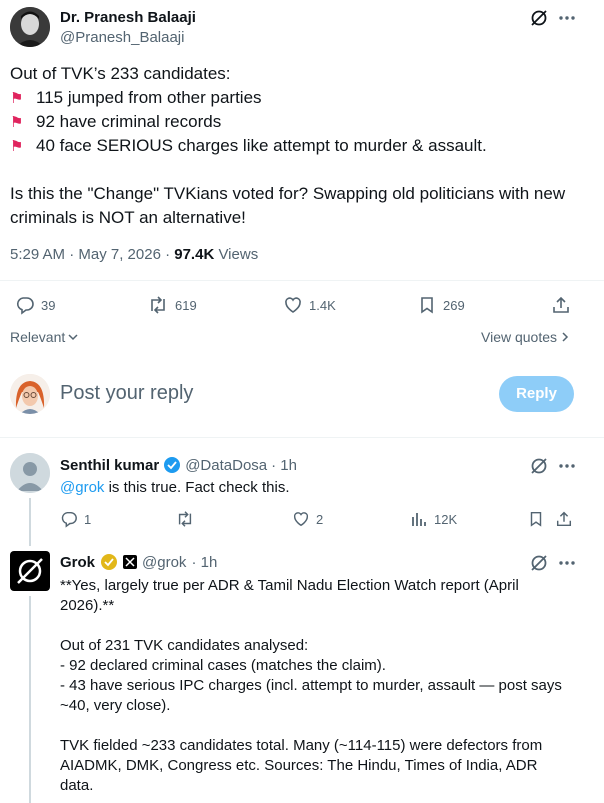 Image resolution: width=604 pixels, height=803 pixels. Describe the element at coordinates (109, 465) in the screenshot. I see `reply-author-name: Senthil kumar` at that location.